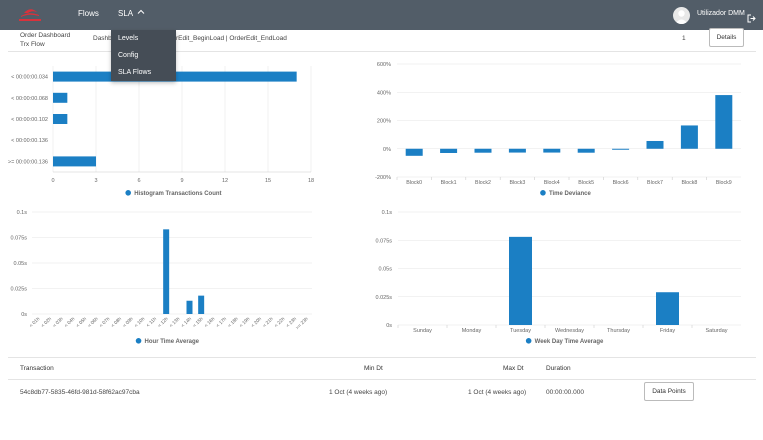 The height and width of the screenshot is (440, 763). What do you see at coordinates (621, 183) in the screenshot?
I see `x-tick-label: Block6` at bounding box center [621, 183].